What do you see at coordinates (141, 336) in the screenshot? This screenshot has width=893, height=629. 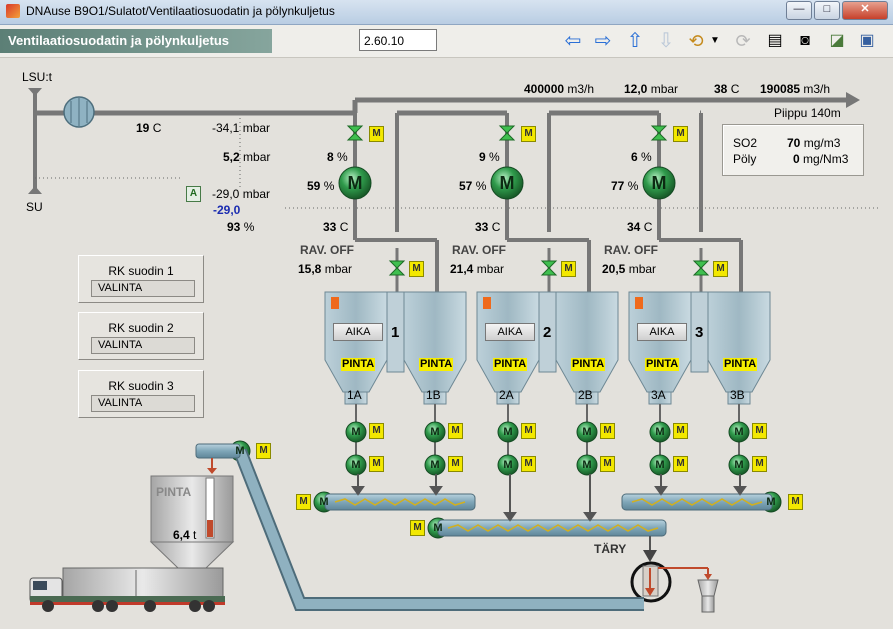 I see `rk-filter-2-panel: RK suodin 2 VALINTA` at bounding box center [141, 336].